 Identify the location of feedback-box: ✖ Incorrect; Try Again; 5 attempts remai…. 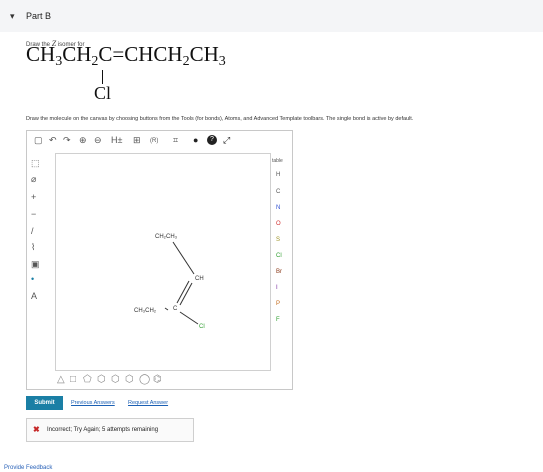
(110, 430).